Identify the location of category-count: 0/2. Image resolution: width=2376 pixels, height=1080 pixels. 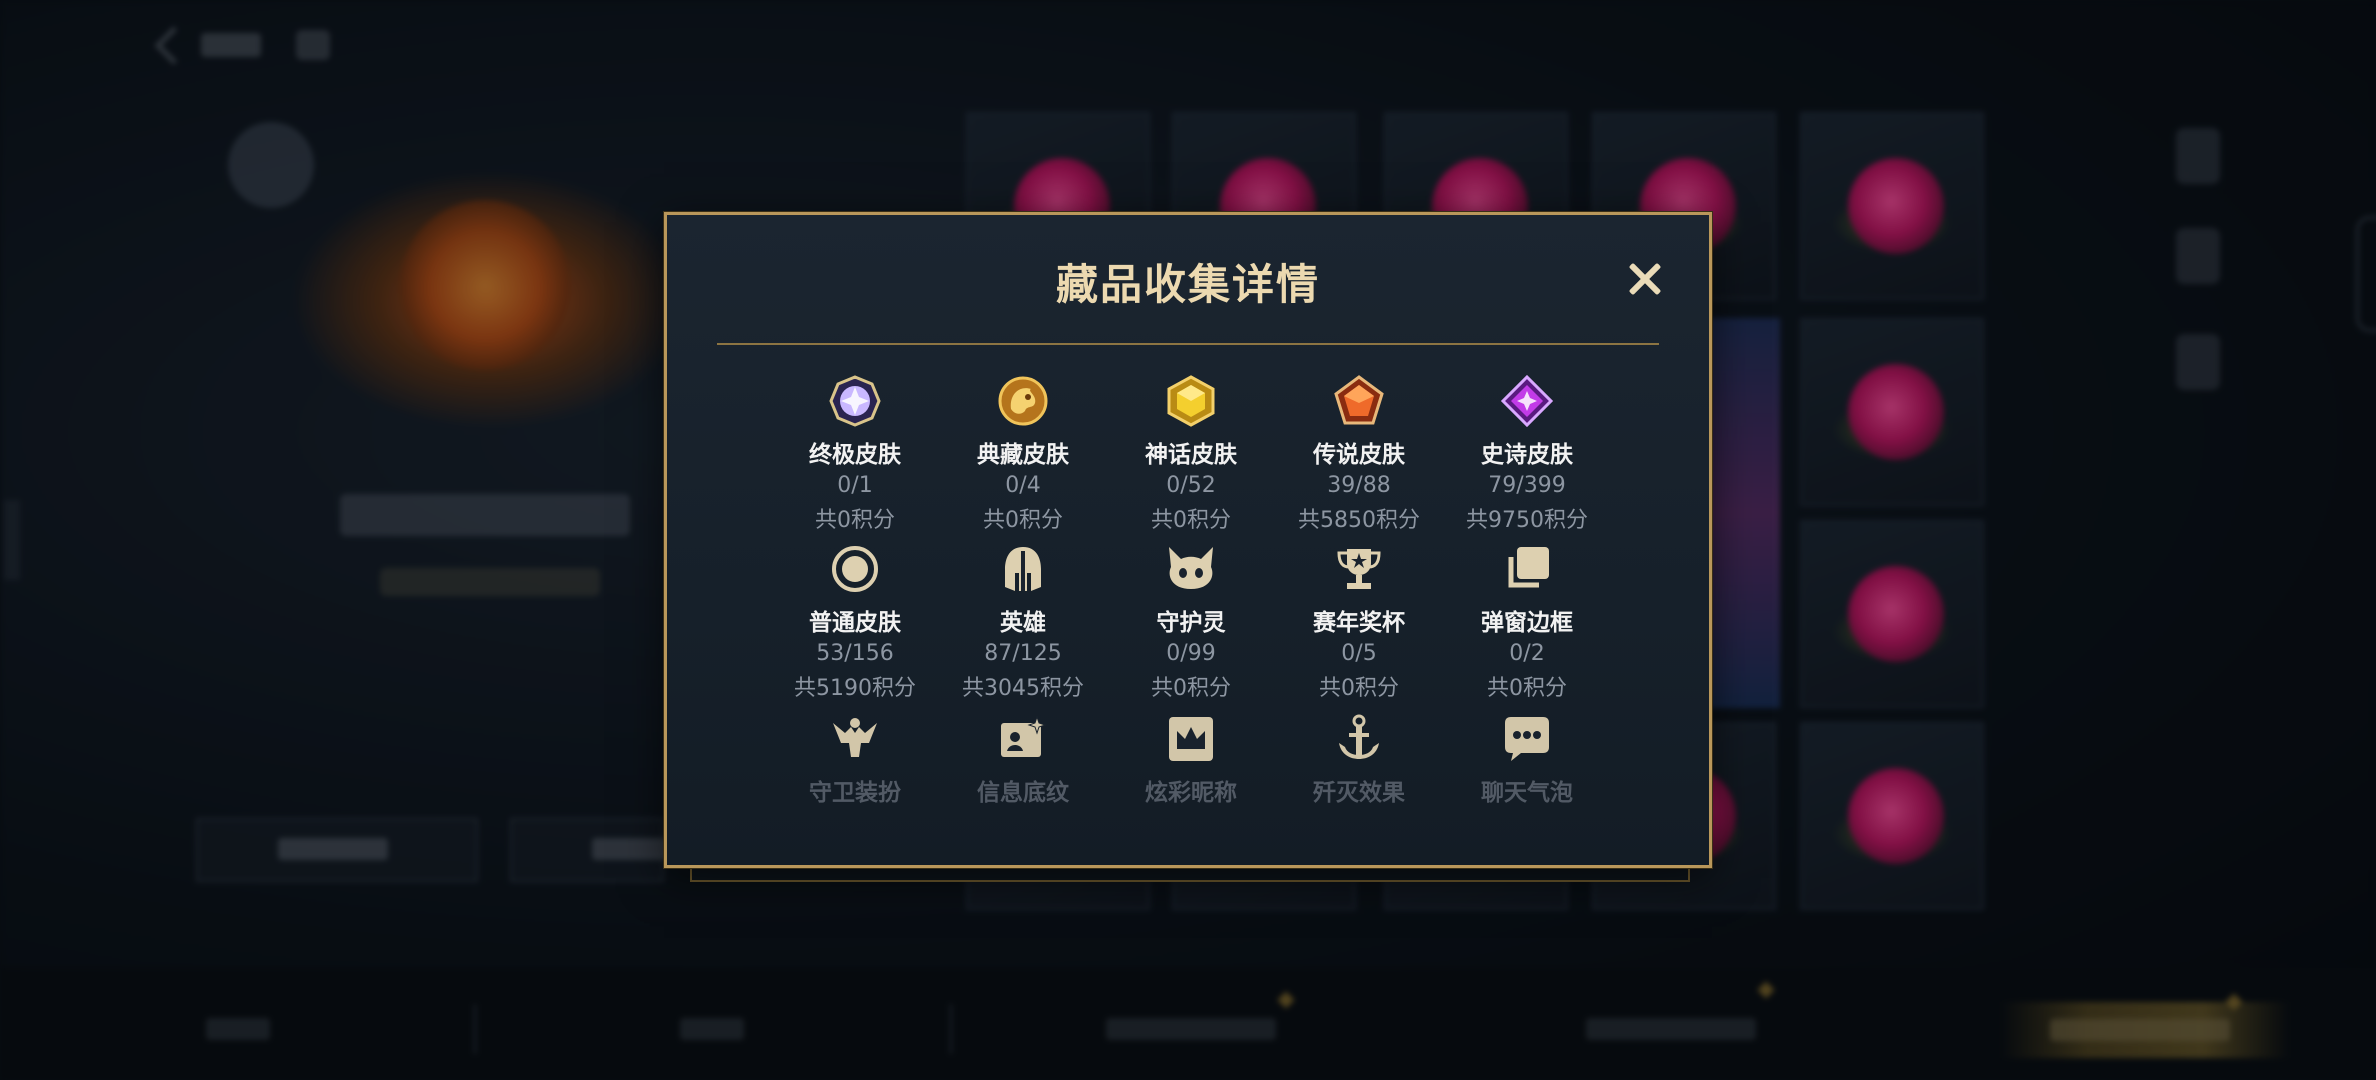
(1527, 653).